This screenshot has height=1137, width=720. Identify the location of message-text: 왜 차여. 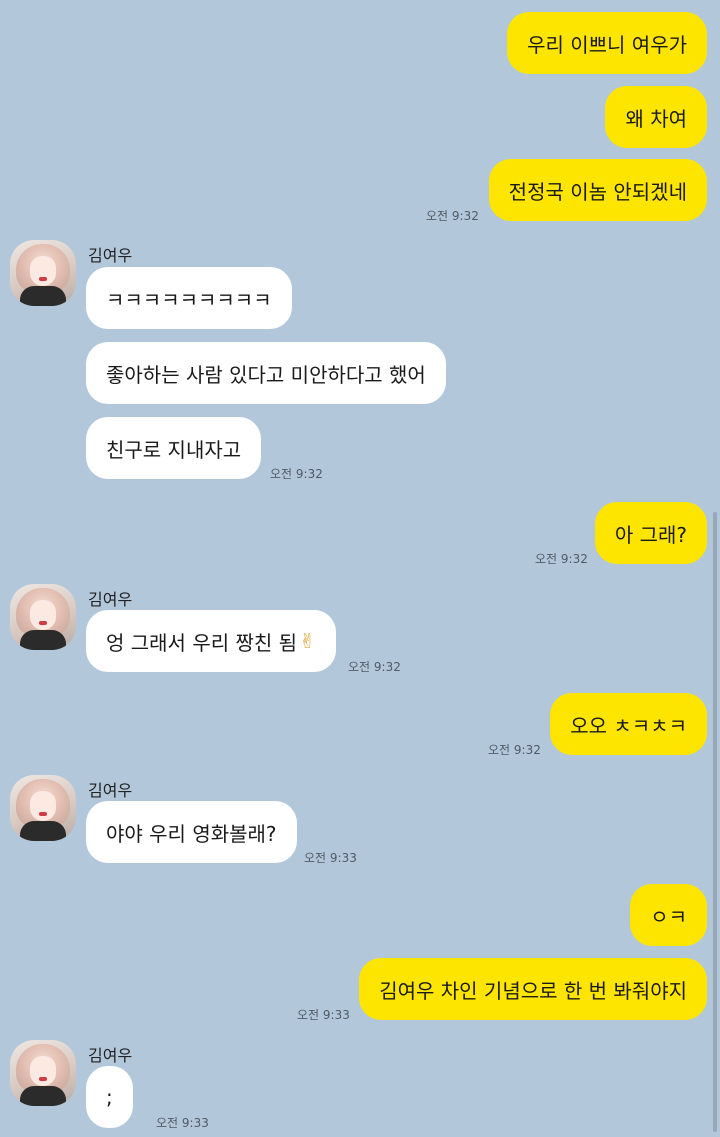
(656, 118).